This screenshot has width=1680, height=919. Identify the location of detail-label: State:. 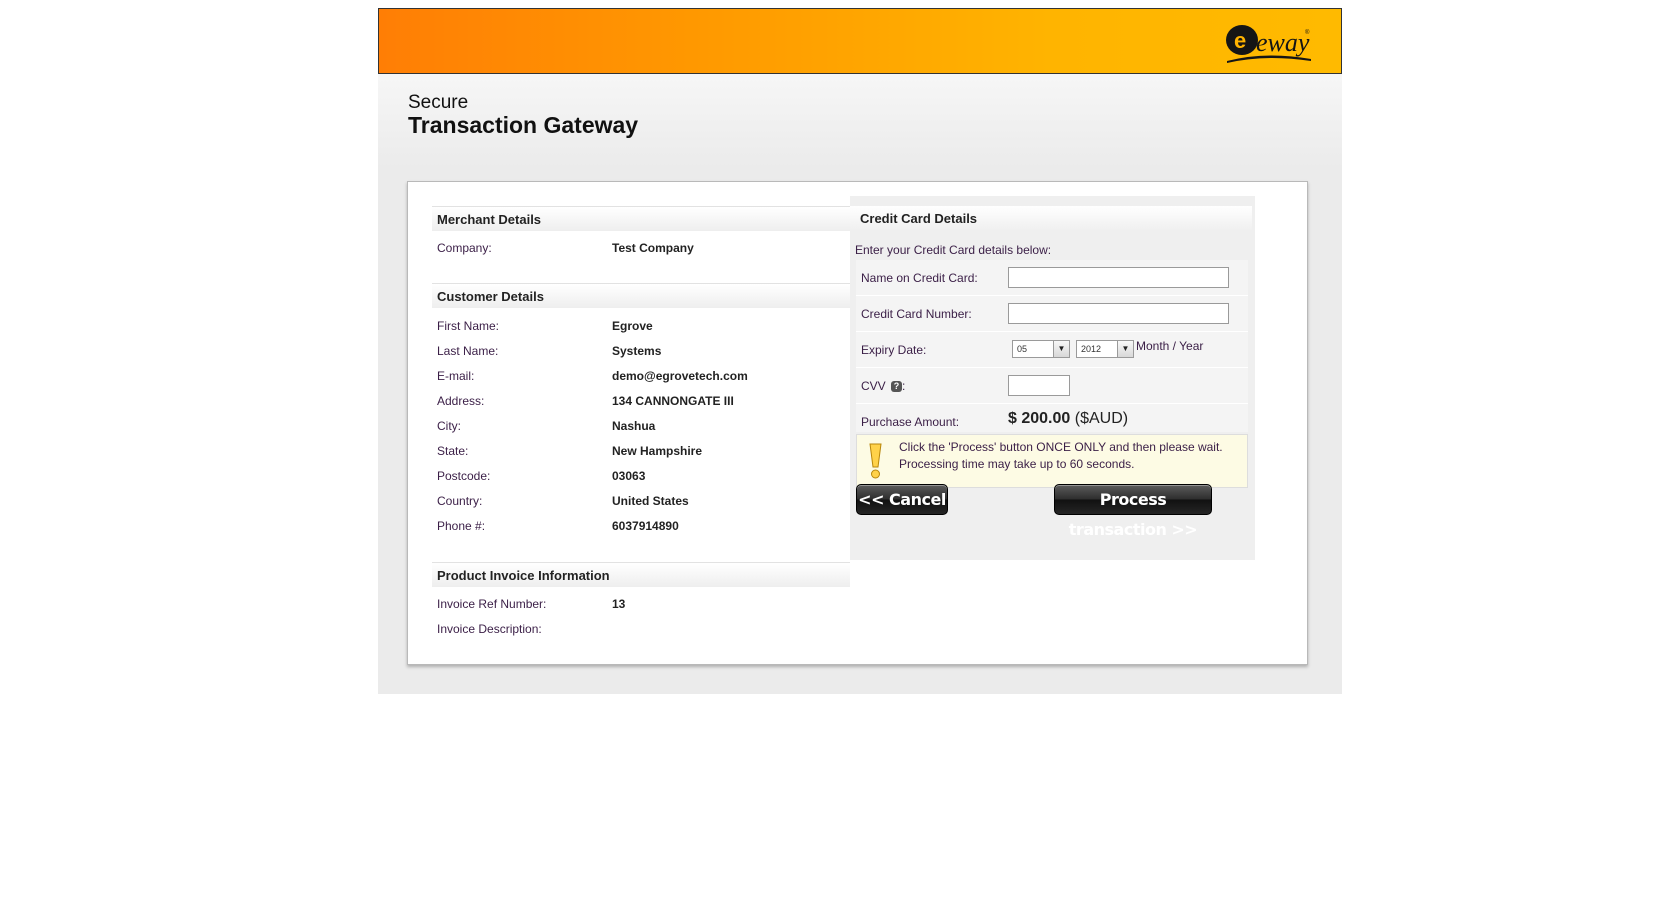
(453, 451).